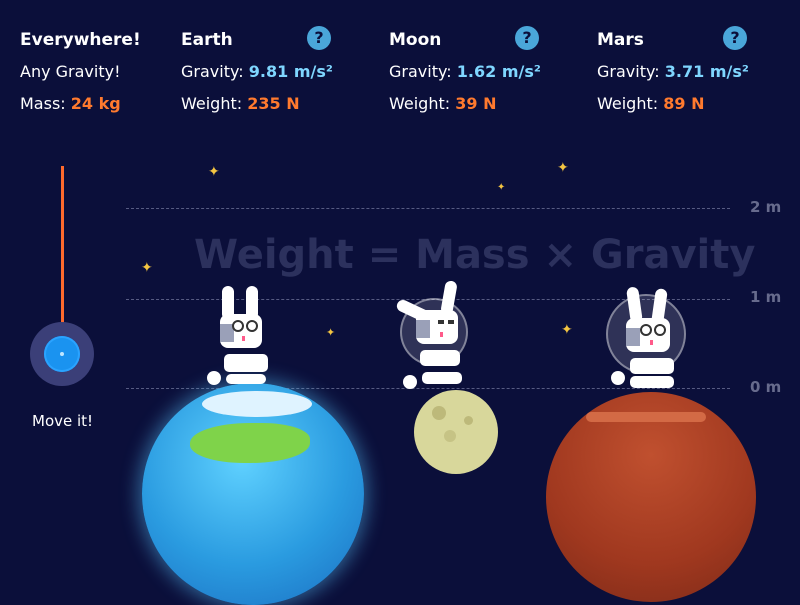  What do you see at coordinates (476, 103) in the screenshot?
I see `moon-weight-value: 39 N` at bounding box center [476, 103].